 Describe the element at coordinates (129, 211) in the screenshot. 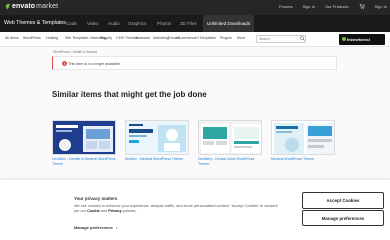

I see `cookie-text-end: policies.` at that location.